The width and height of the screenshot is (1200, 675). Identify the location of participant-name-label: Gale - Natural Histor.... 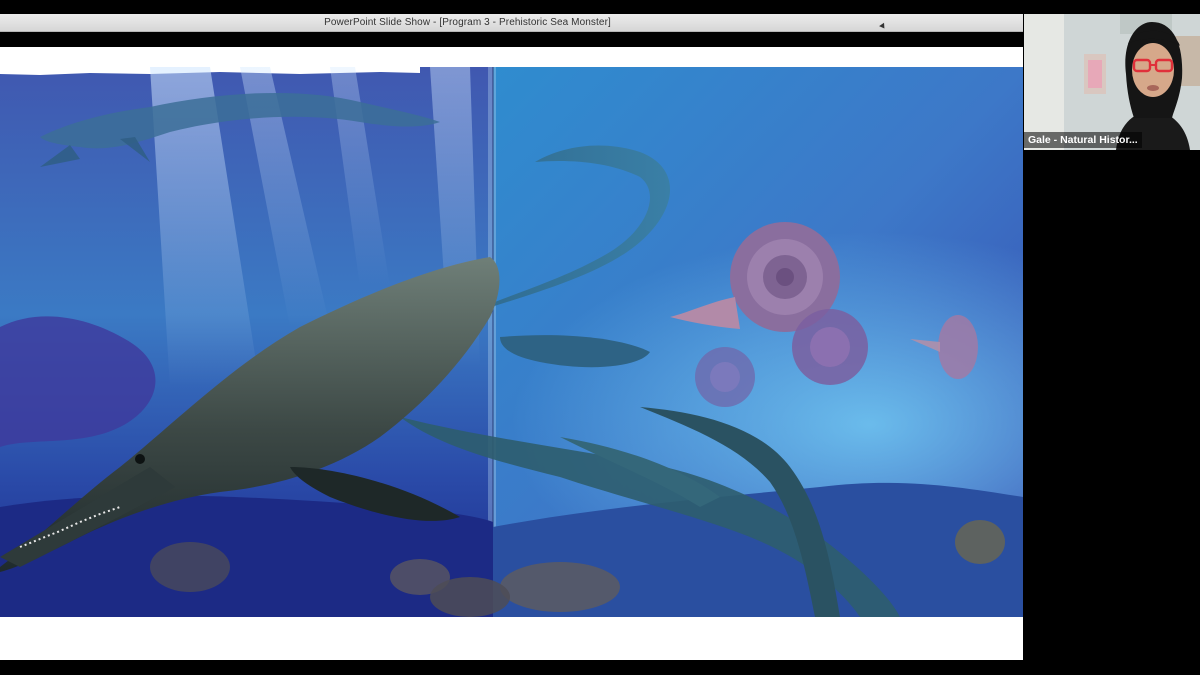
(1083, 140).